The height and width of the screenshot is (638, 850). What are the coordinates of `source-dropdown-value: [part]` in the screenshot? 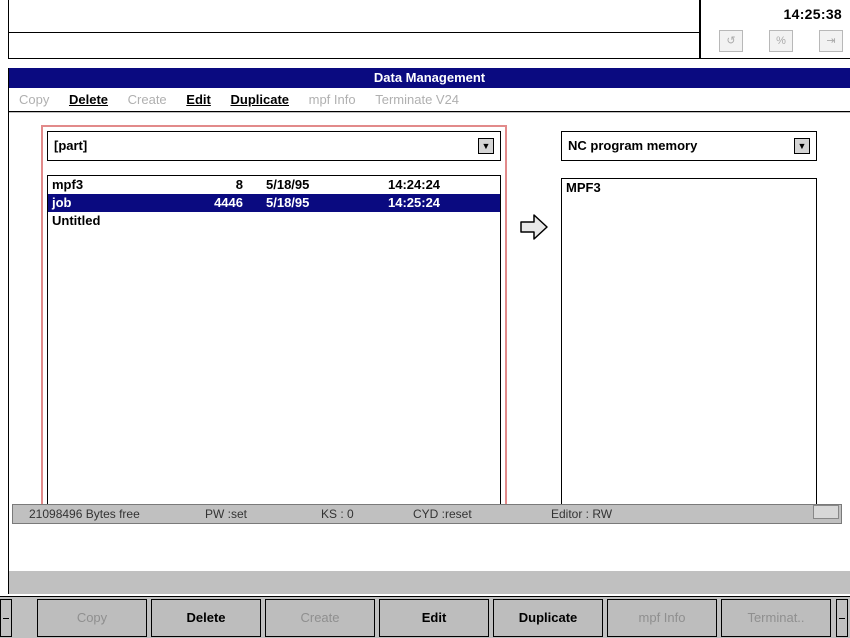 It's located at (71, 145).